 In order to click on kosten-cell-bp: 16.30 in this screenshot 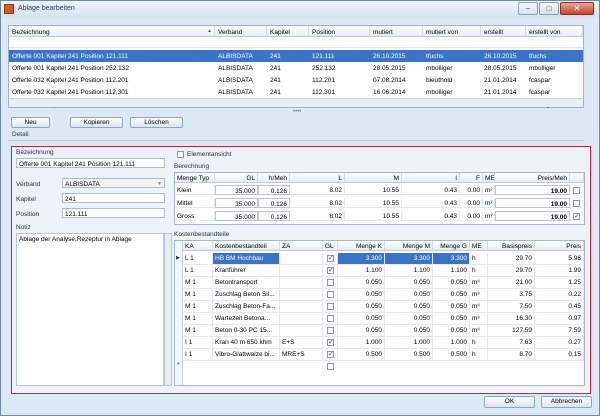, I will do `click(511, 319)`.